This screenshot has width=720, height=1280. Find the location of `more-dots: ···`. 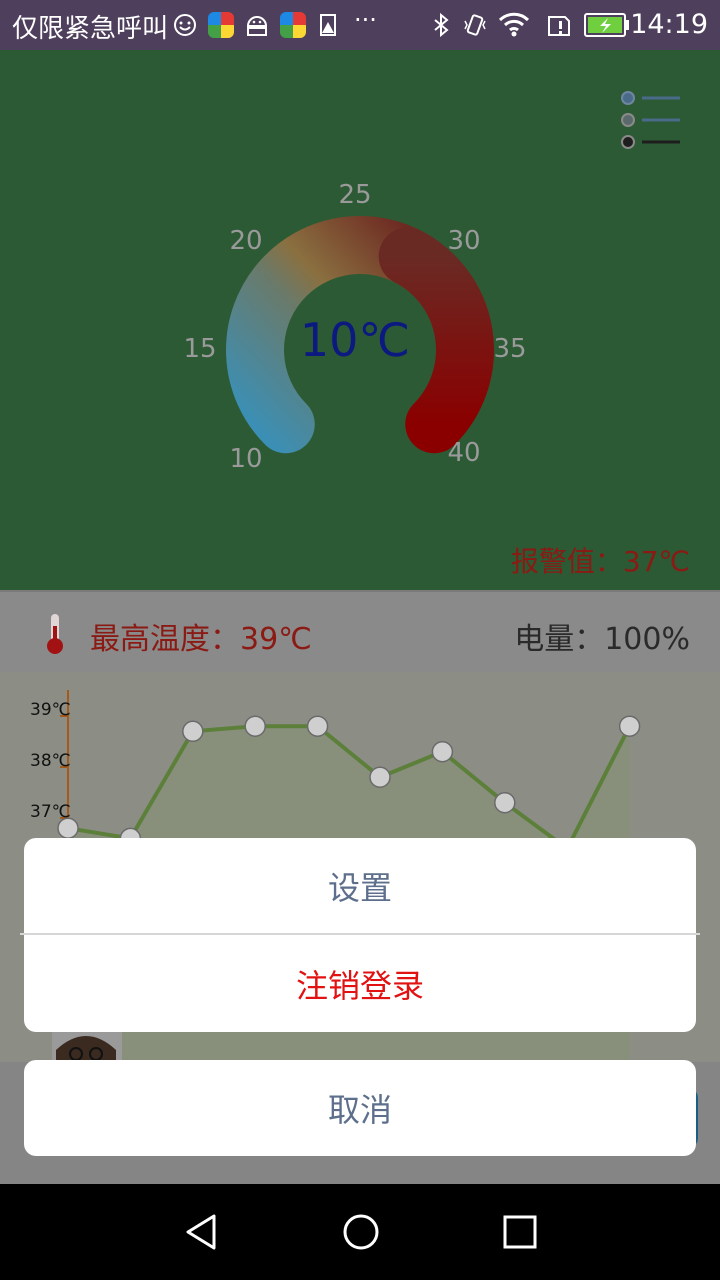

more-dots: ··· is located at coordinates (365, 20).